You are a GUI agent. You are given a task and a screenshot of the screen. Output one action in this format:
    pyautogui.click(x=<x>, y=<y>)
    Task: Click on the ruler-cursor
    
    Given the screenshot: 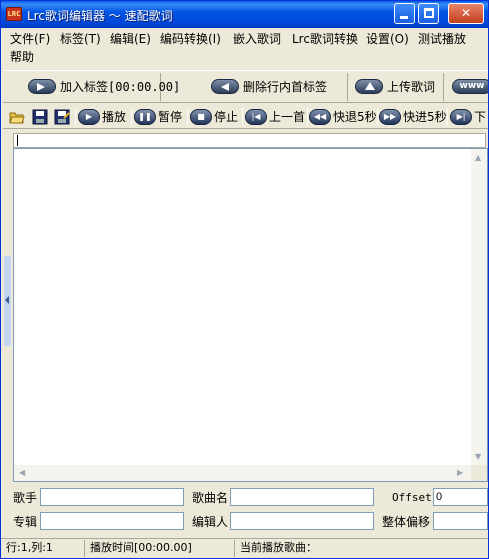 What is the action you would take?
    pyautogui.click(x=17, y=140)
    